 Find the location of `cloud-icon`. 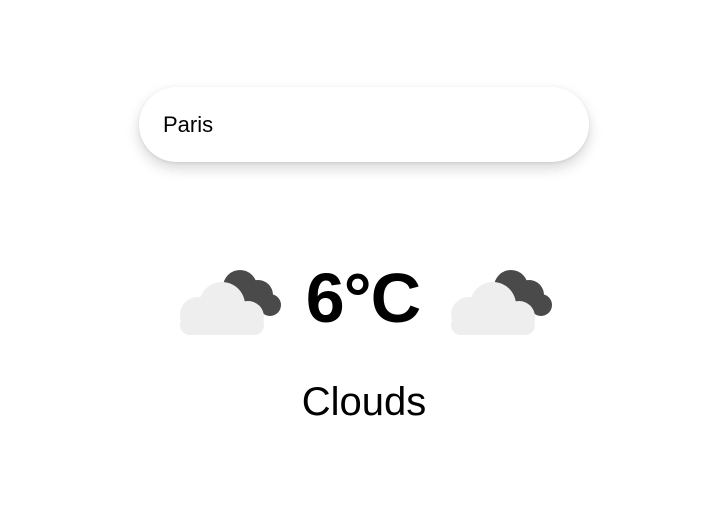

cloud-icon is located at coordinates (501, 302).